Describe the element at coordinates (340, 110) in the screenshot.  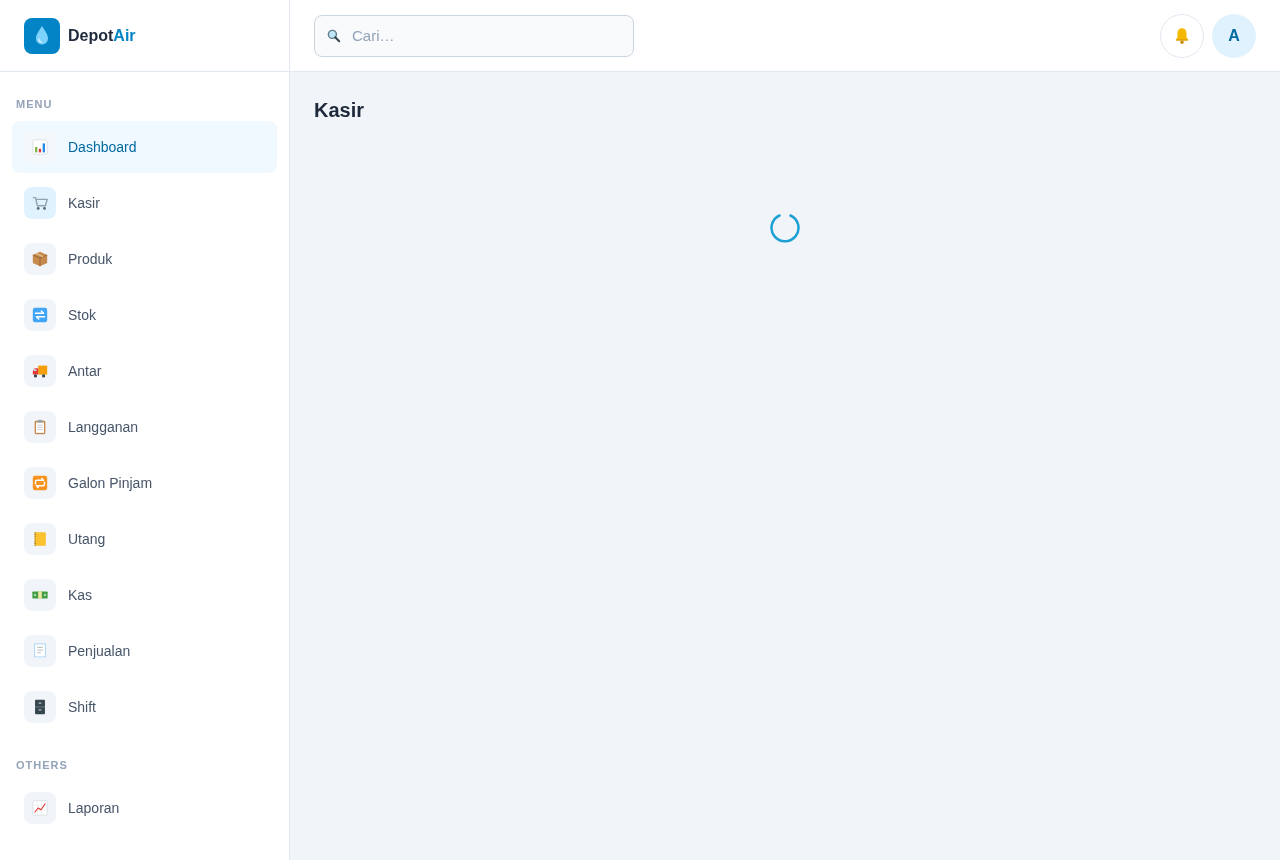
I see `page-title: Kasir` at that location.